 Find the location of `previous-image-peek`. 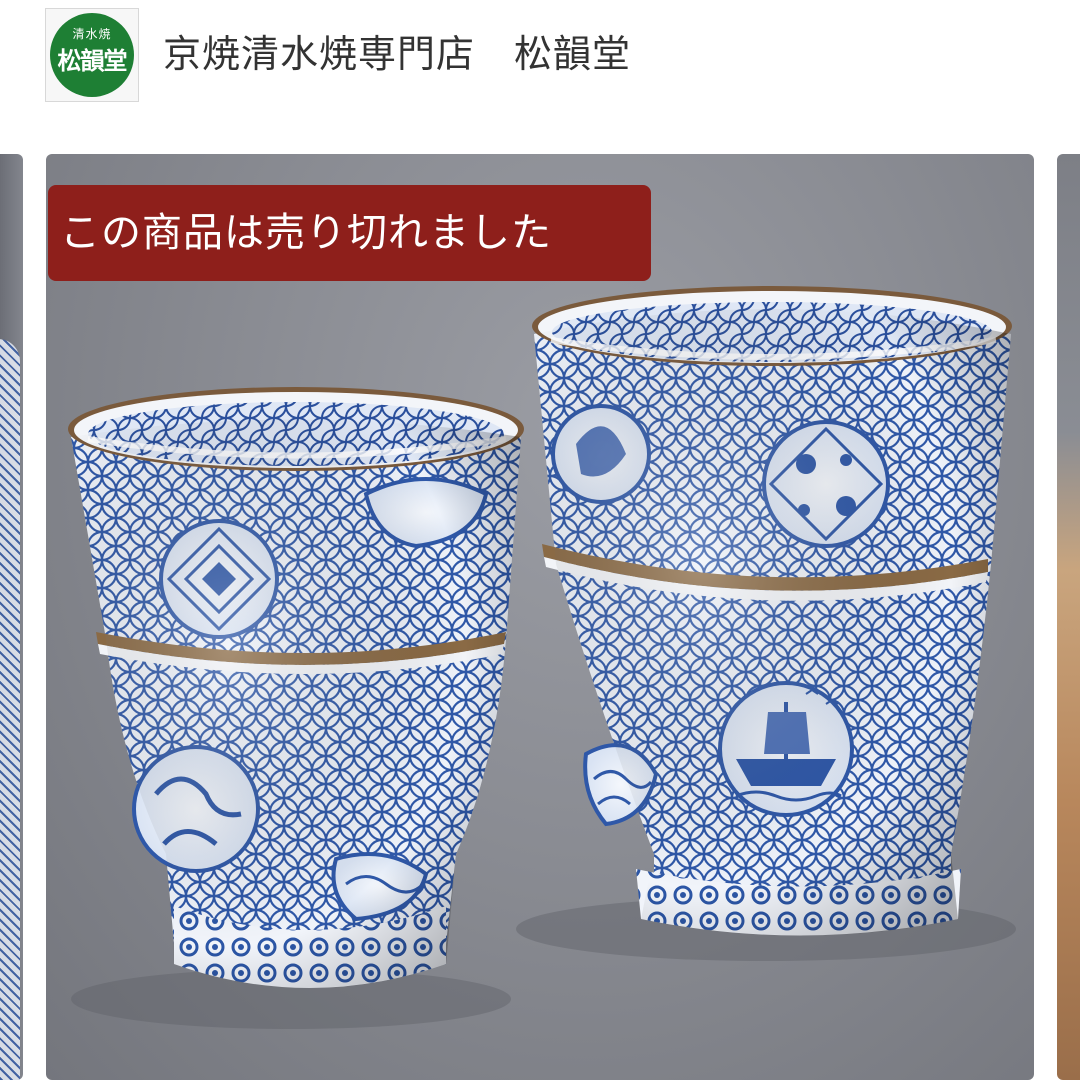

previous-image-peek is located at coordinates (11, 617).